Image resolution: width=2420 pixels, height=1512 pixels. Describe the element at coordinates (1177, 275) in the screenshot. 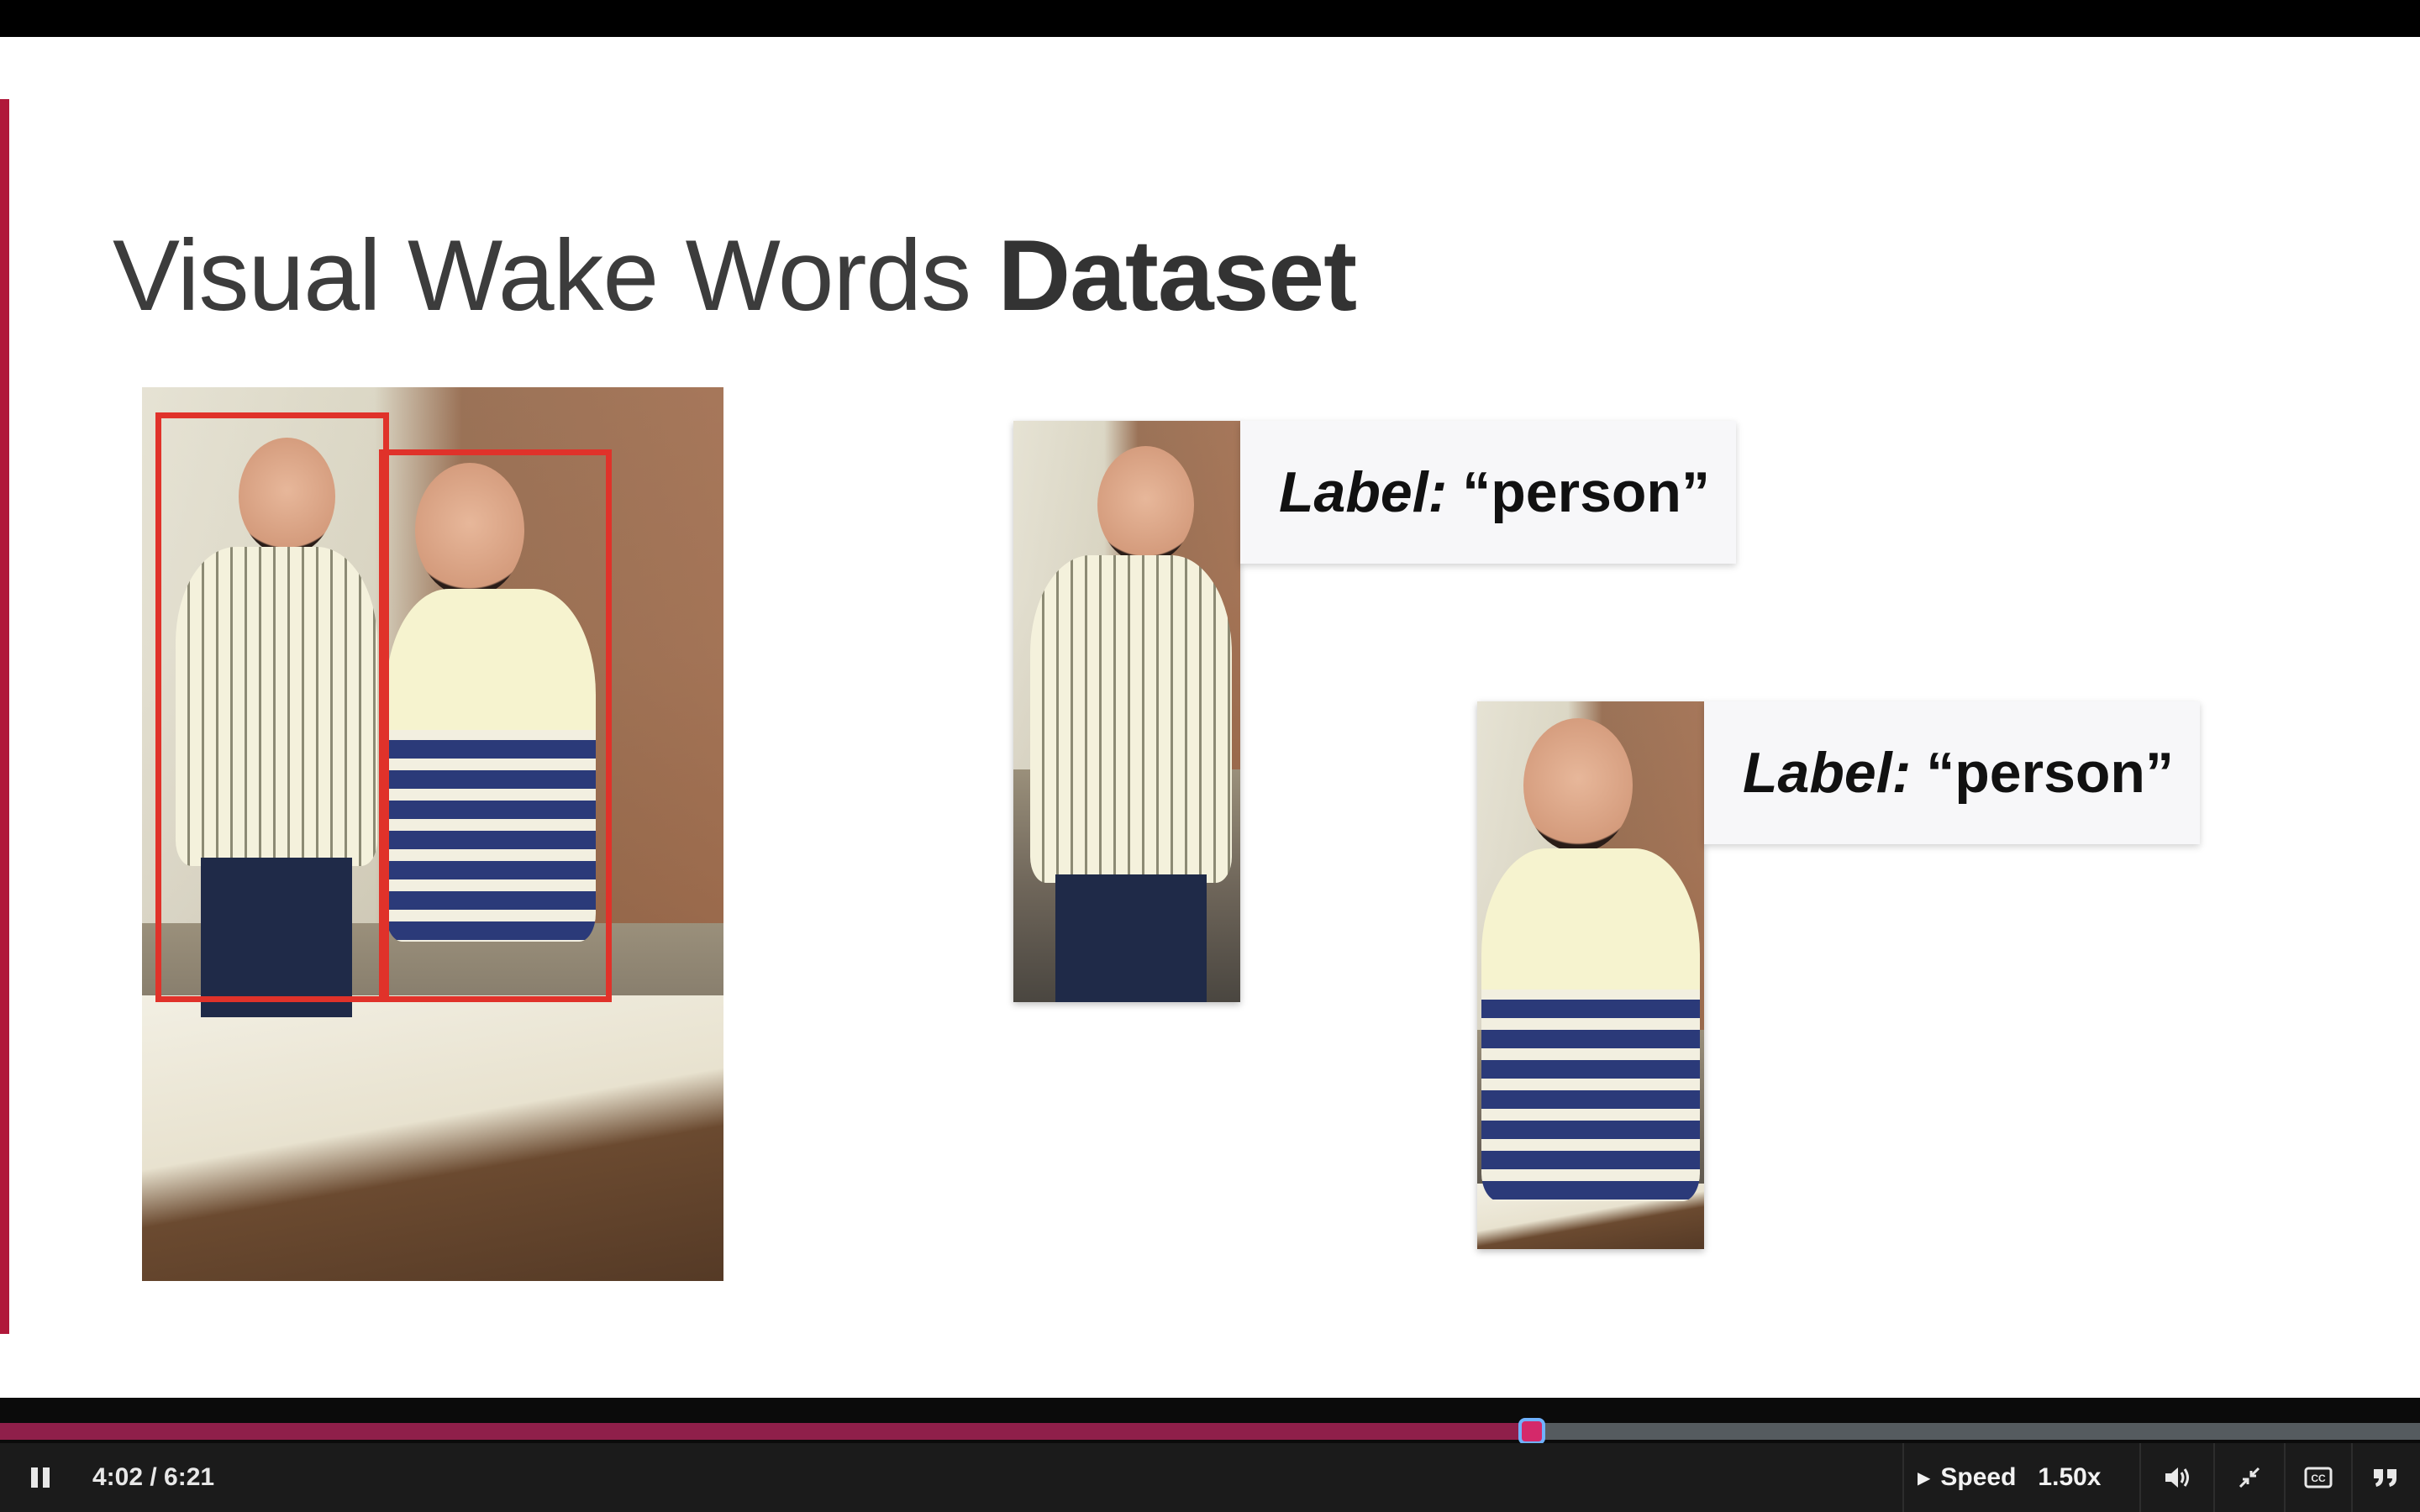

I see `slide-title-bold: Dataset` at that location.